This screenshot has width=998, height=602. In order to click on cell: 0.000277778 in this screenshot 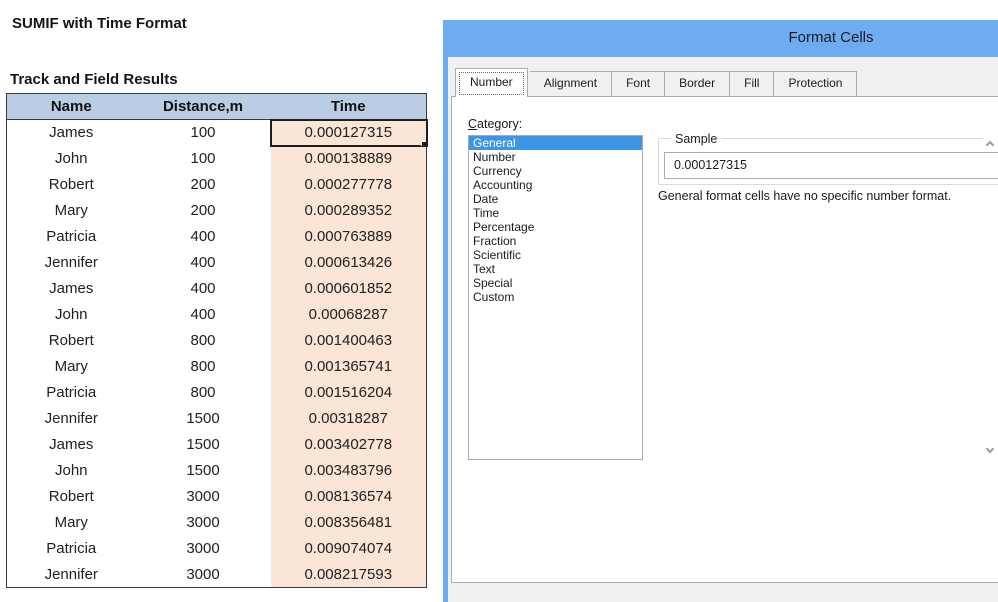, I will do `click(348, 184)`.